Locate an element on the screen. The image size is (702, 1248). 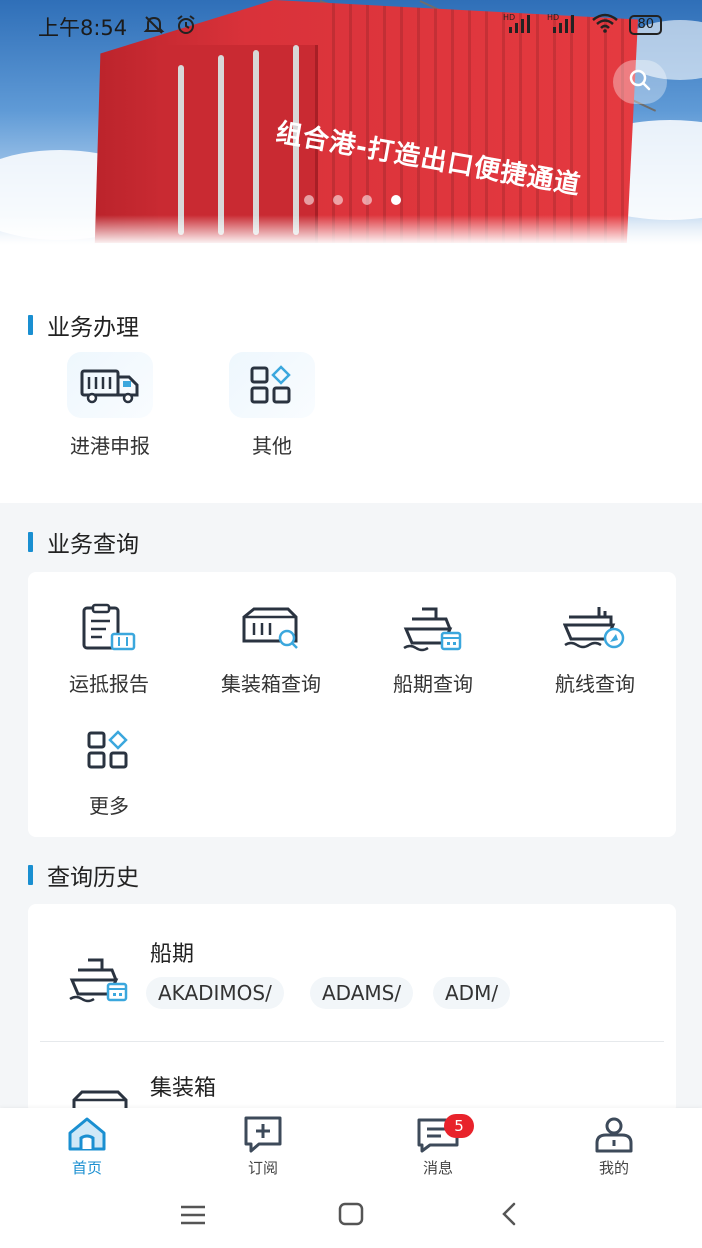
search-icon is located at coordinates (640, 82).